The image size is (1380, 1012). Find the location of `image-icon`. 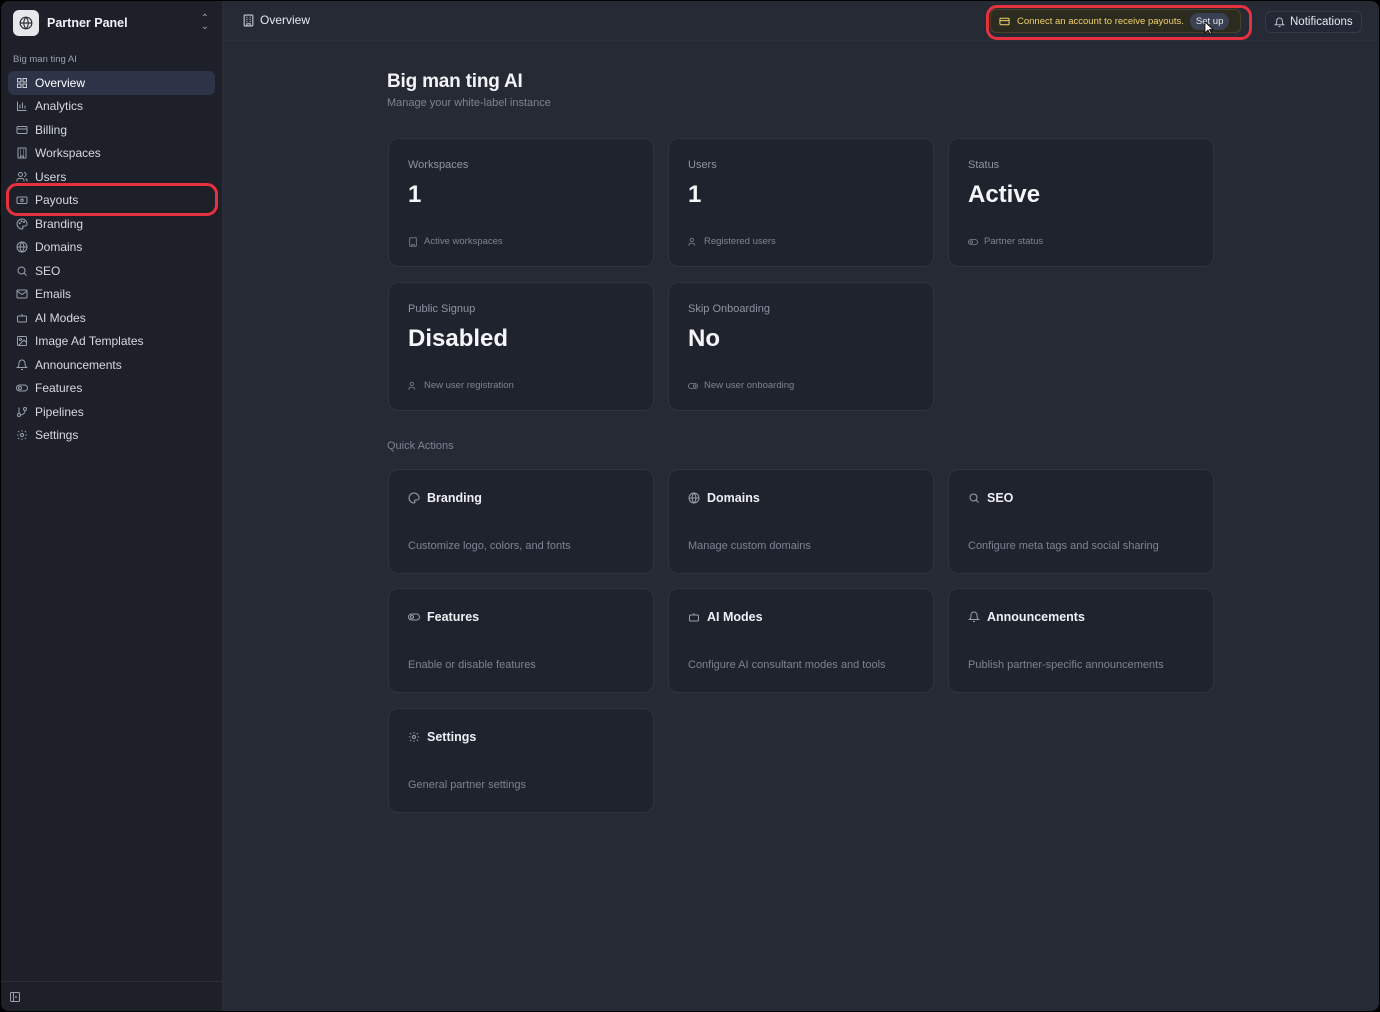

image-icon is located at coordinates (22, 341).